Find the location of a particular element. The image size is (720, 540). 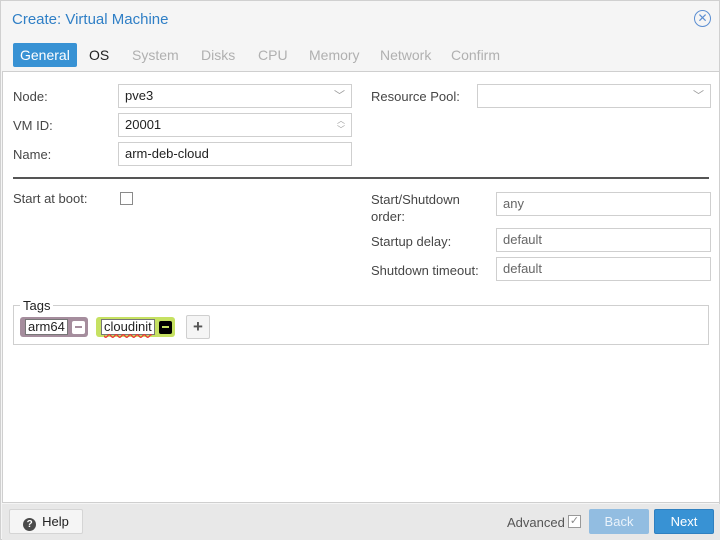

shutdown-timeout-label: Shutdown timeout: is located at coordinates (425, 270).